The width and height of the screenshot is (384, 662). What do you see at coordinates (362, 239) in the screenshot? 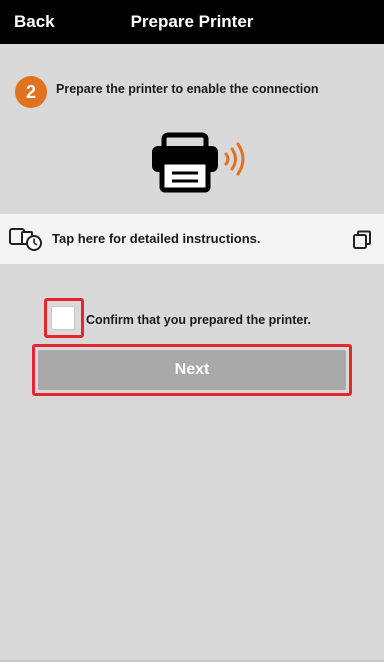
I see `copy-icon` at bounding box center [362, 239].